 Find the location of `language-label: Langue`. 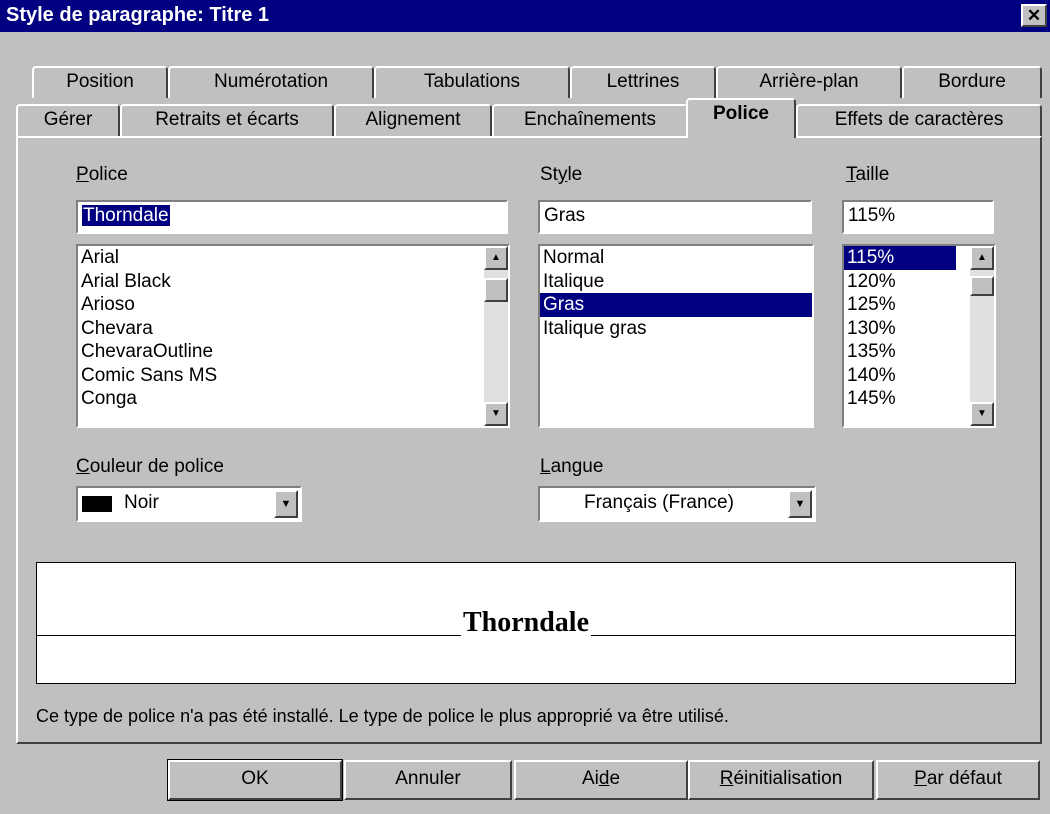

language-label: Langue is located at coordinates (572, 466).